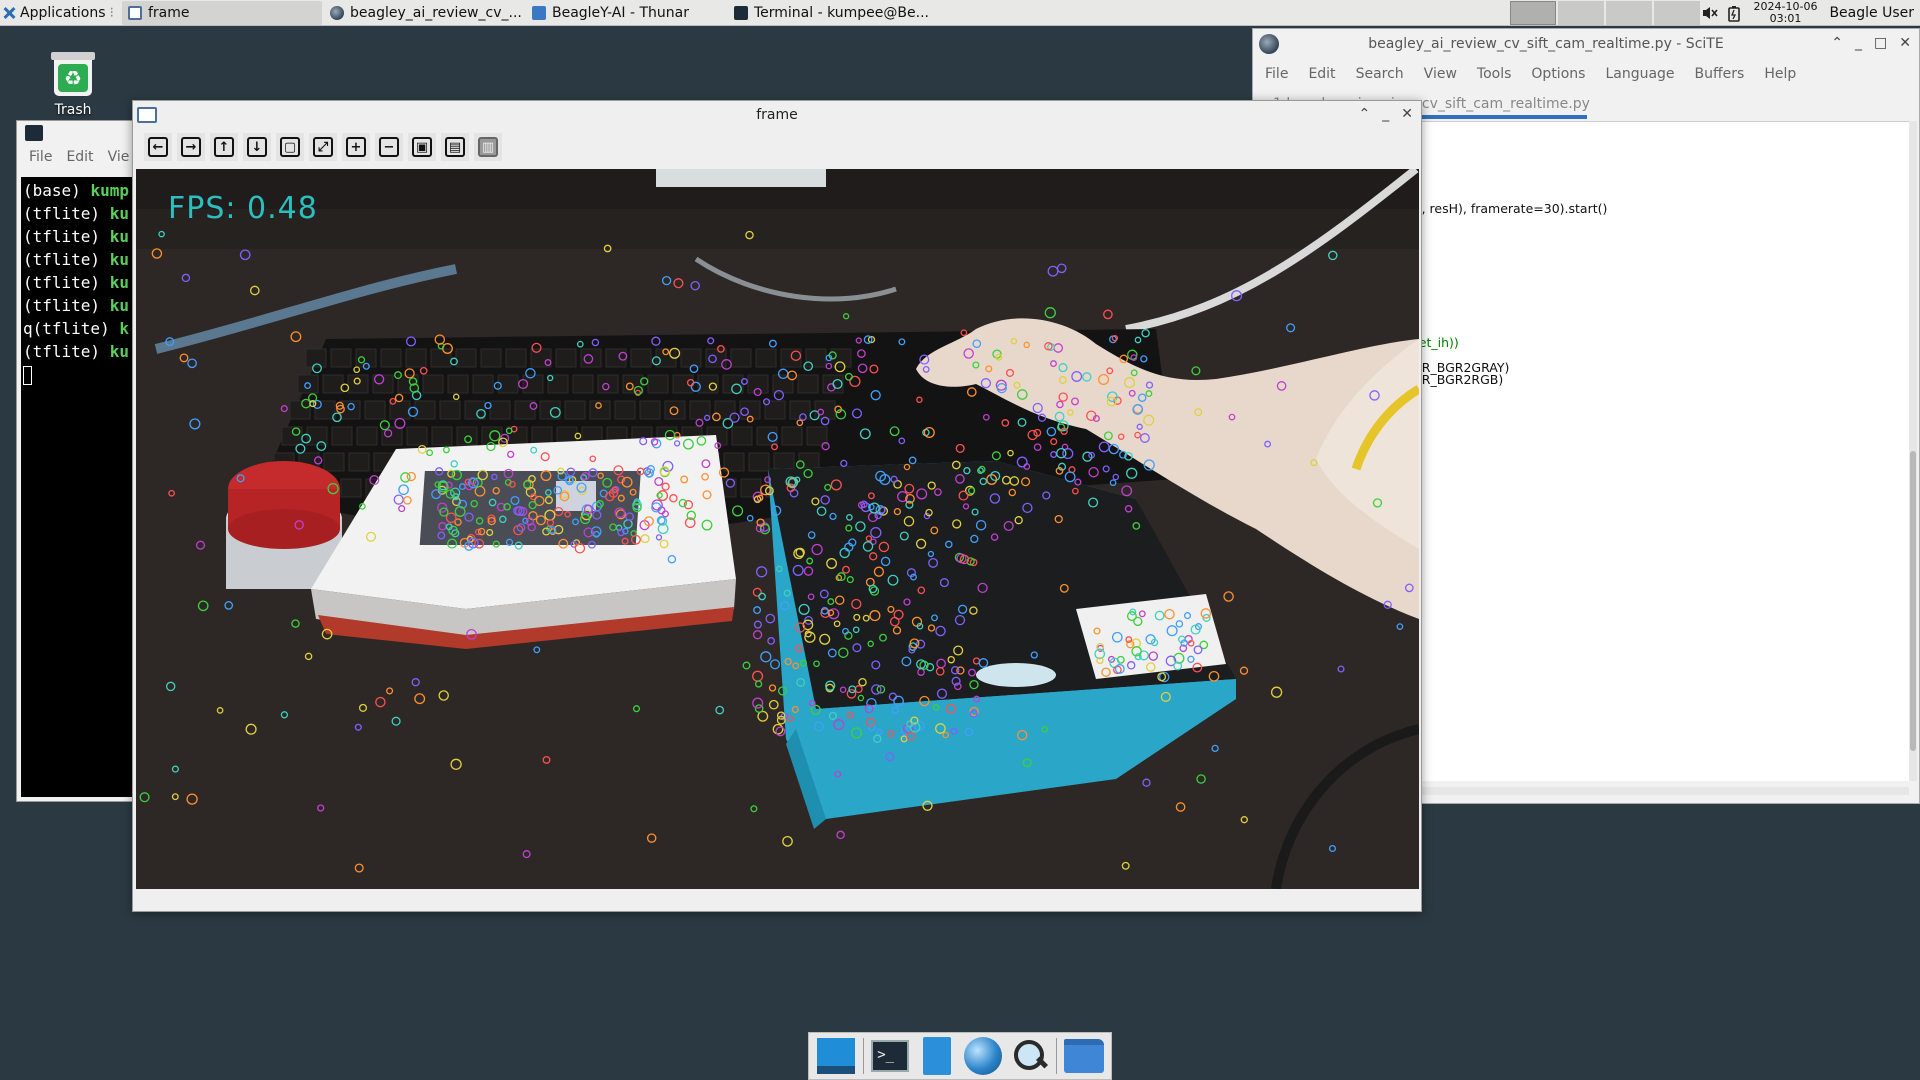 The height and width of the screenshot is (1080, 1920). I want to click on copy-clipboard-button: ▤, so click(455, 147).